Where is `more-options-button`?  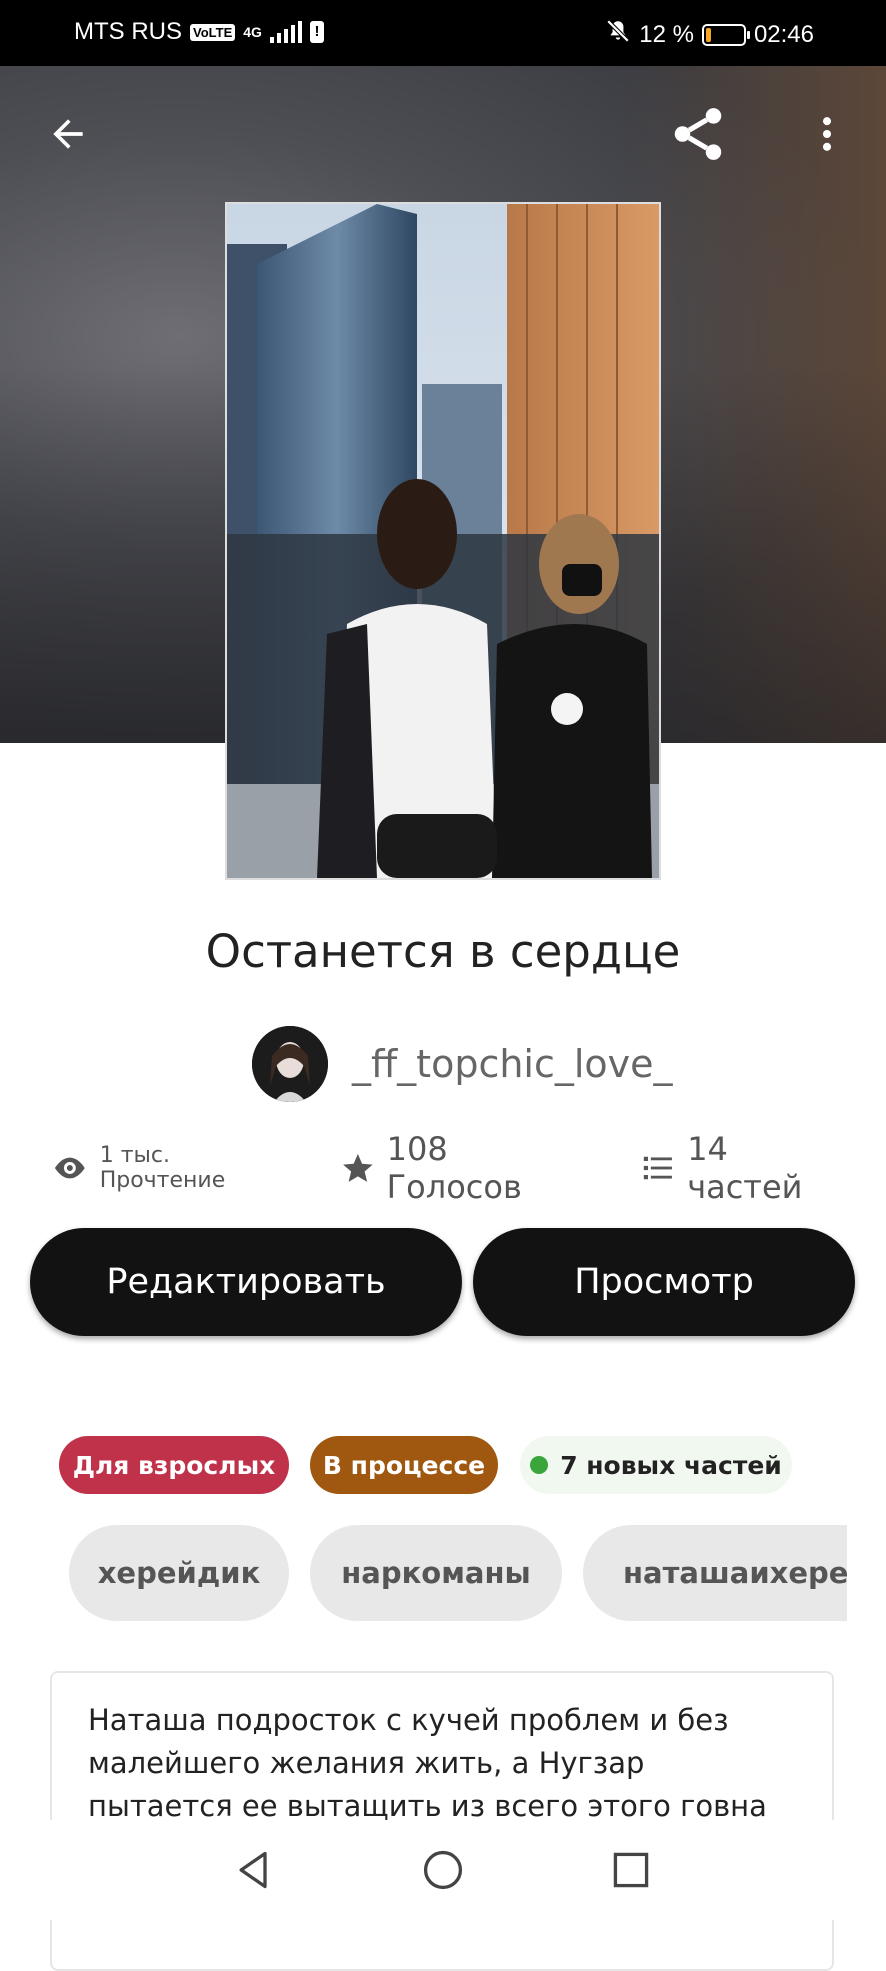 more-options-button is located at coordinates (827, 134).